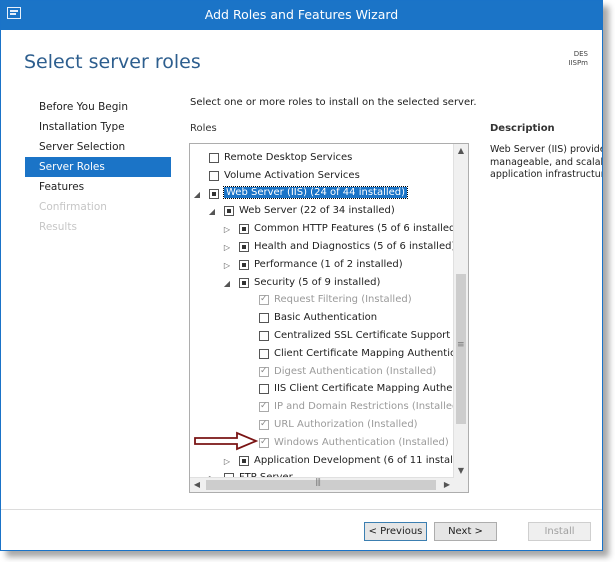 The height and width of the screenshot is (562, 615). Describe the element at coordinates (197, 485) in the screenshot. I see `scroll-left-icon: ◀` at that location.